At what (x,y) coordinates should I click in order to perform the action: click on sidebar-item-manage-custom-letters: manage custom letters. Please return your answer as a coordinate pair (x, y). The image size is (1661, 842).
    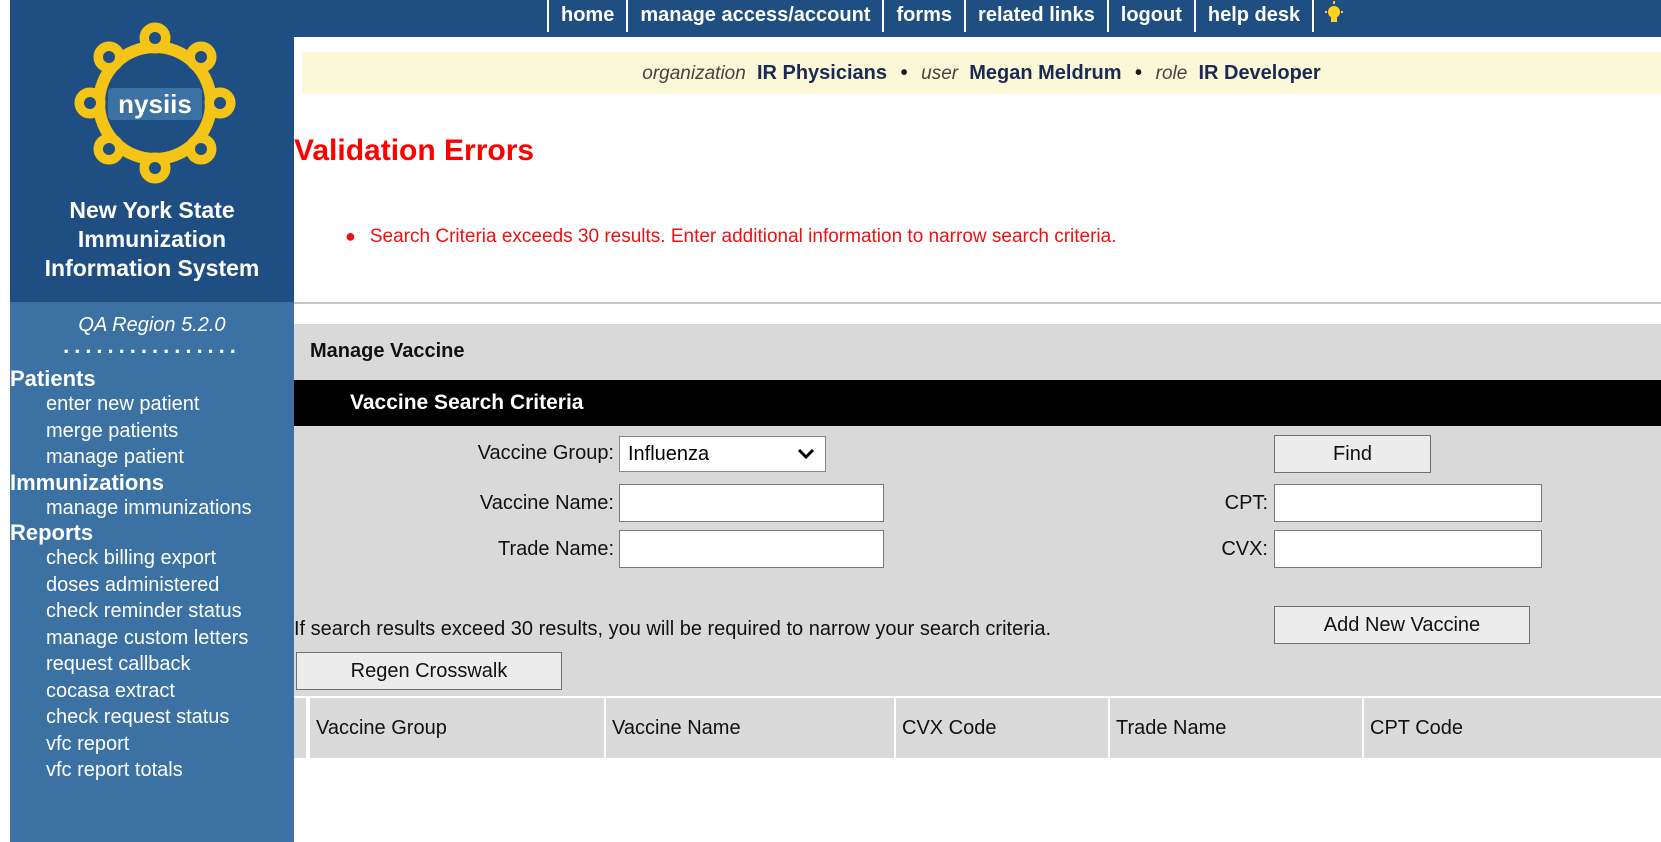
    Looking at the image, I should click on (152, 638).